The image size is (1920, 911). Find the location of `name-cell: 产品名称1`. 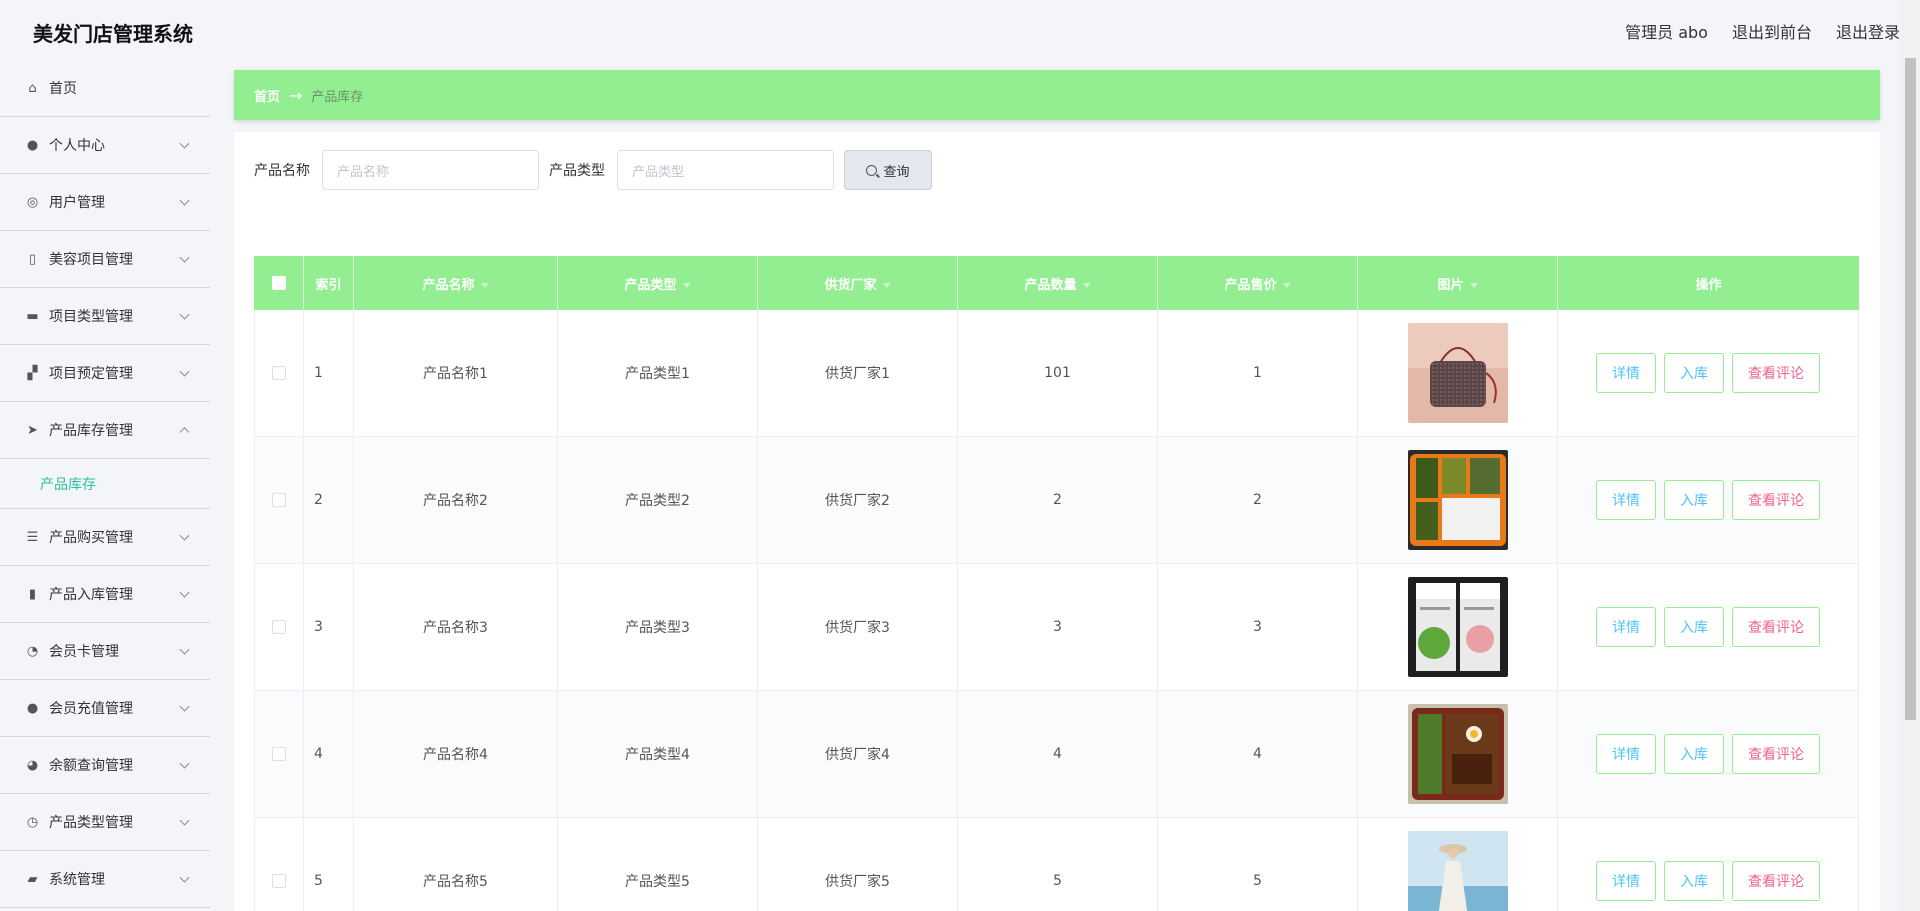

name-cell: 产品名称1 is located at coordinates (456, 373).